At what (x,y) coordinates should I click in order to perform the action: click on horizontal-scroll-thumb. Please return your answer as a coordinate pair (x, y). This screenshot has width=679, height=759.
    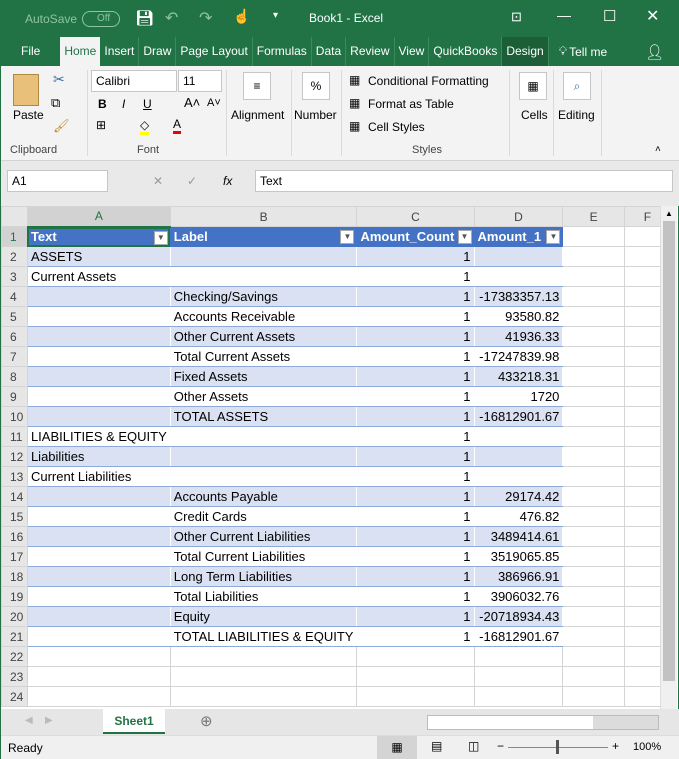
    Looking at the image, I should click on (510, 722).